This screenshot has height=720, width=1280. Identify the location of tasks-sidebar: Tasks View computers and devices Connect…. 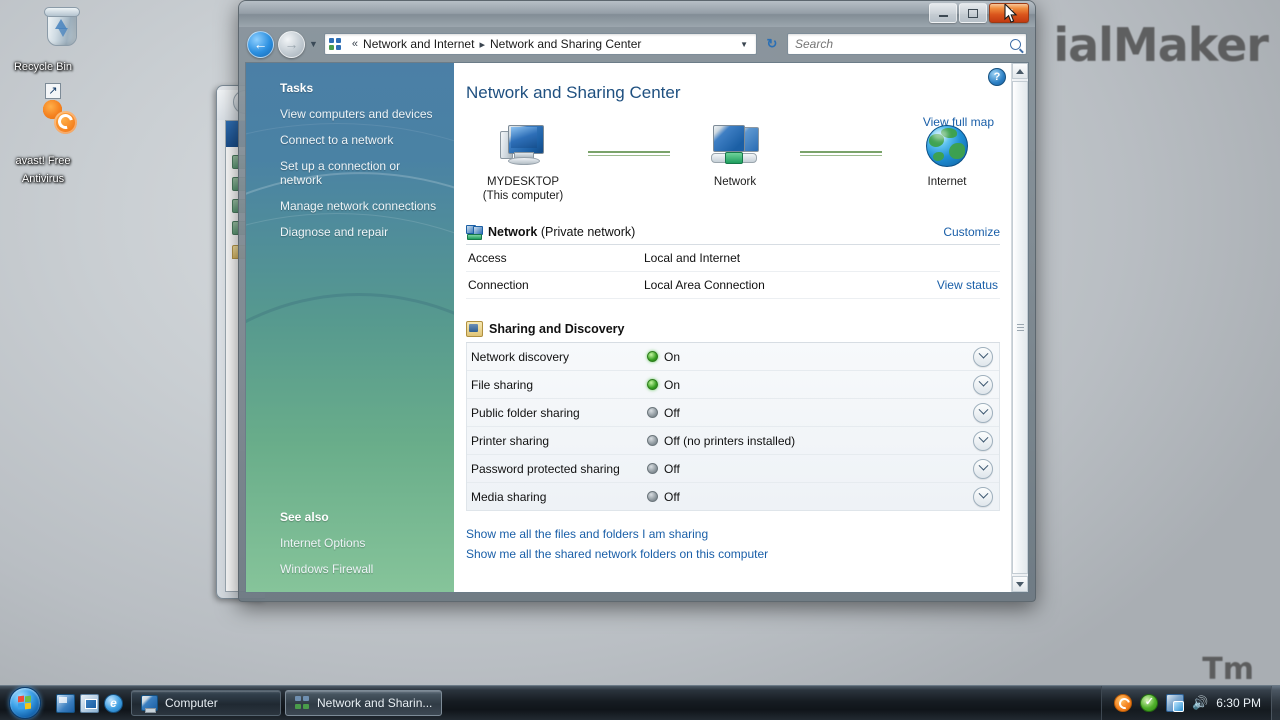
(350, 327).